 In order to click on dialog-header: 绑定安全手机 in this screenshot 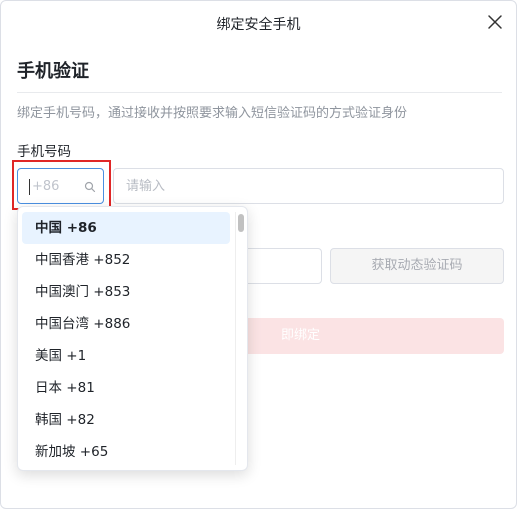, I will do `click(258, 22)`.